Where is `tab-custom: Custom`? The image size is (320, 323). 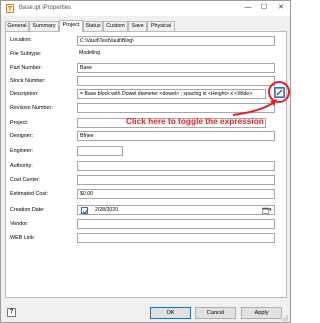 tab-custom: Custom is located at coordinates (115, 26).